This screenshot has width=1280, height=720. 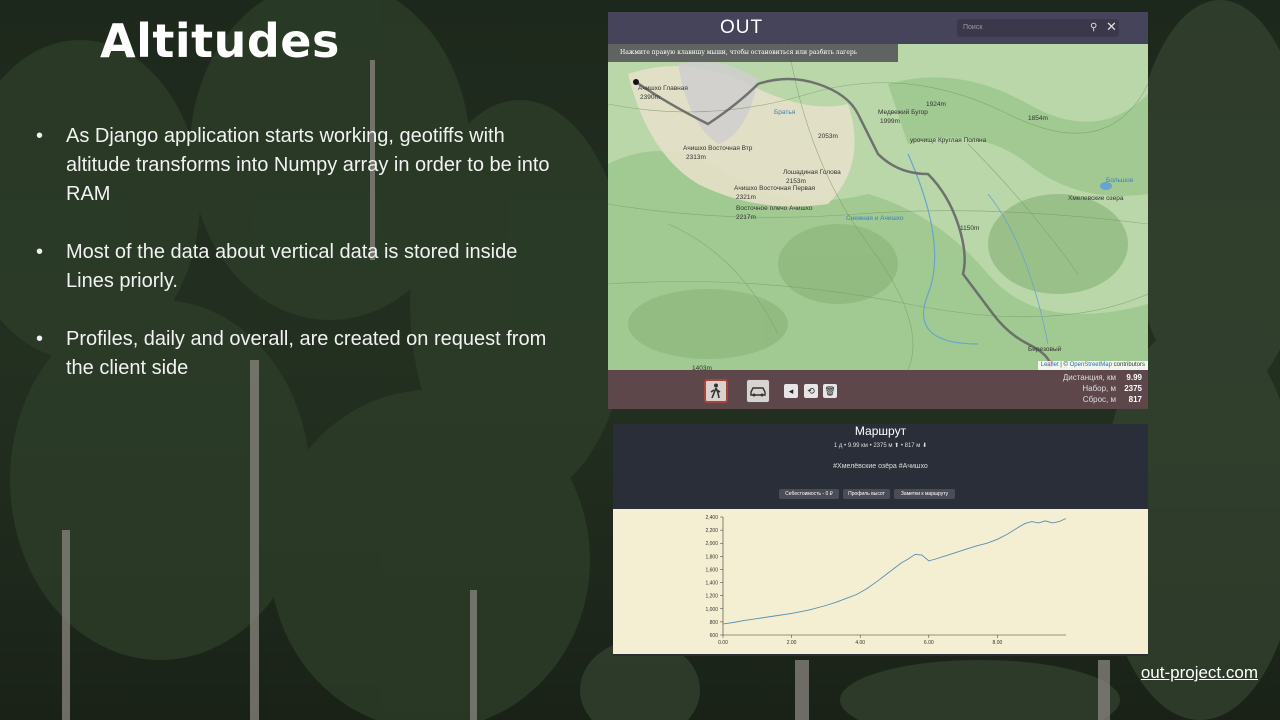 I want to click on map-label: 2390m, so click(x=650, y=97).